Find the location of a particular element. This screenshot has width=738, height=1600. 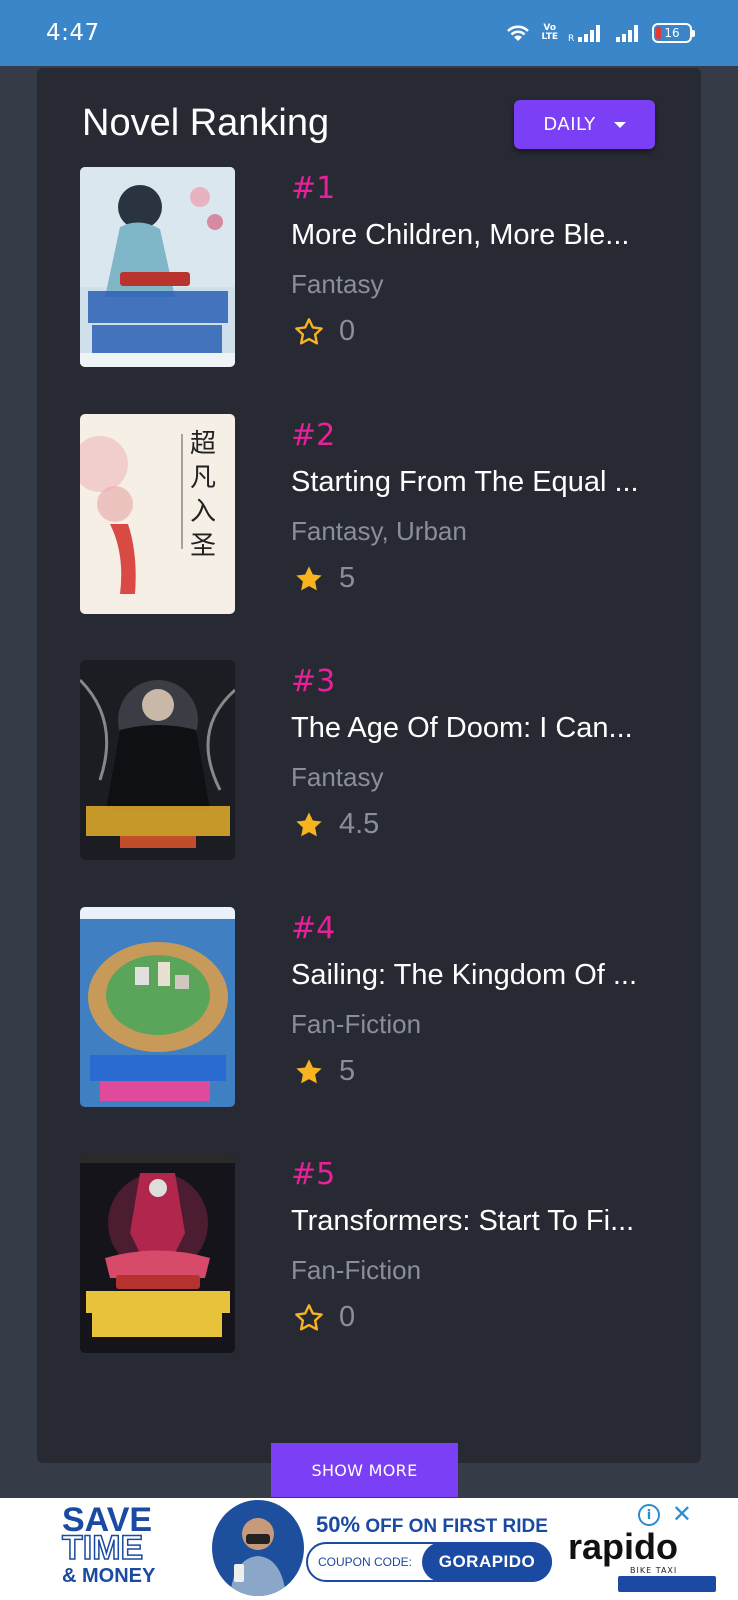

ad-coupon-code: GORAPIDO is located at coordinates (487, 1562).